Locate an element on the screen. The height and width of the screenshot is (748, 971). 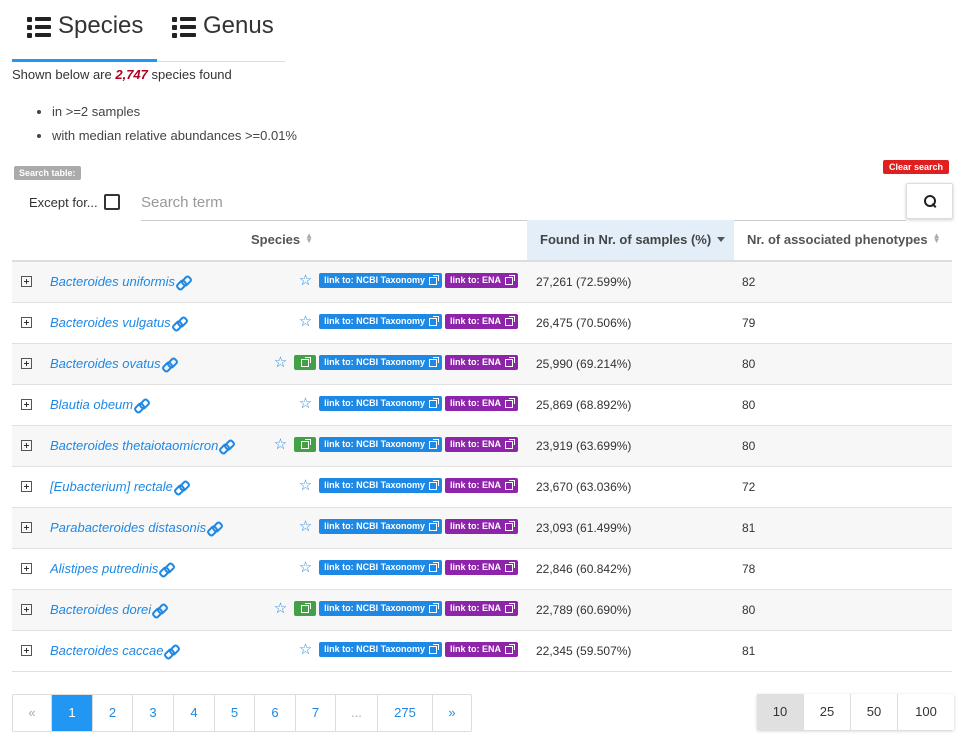
page-size-option: 100 is located at coordinates (926, 712).